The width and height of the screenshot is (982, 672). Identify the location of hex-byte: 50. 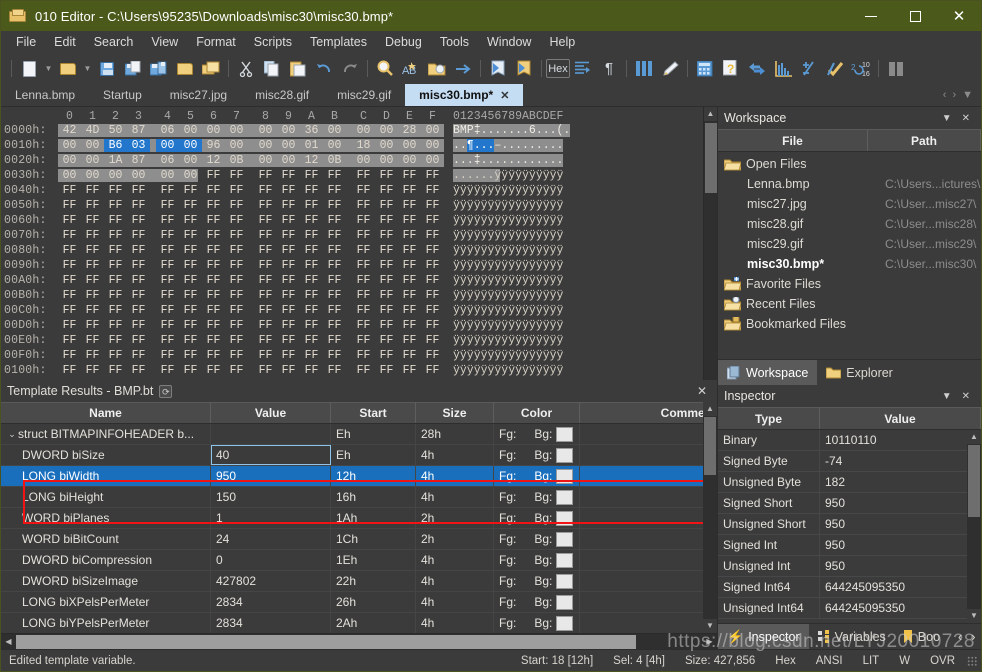
(115, 130).